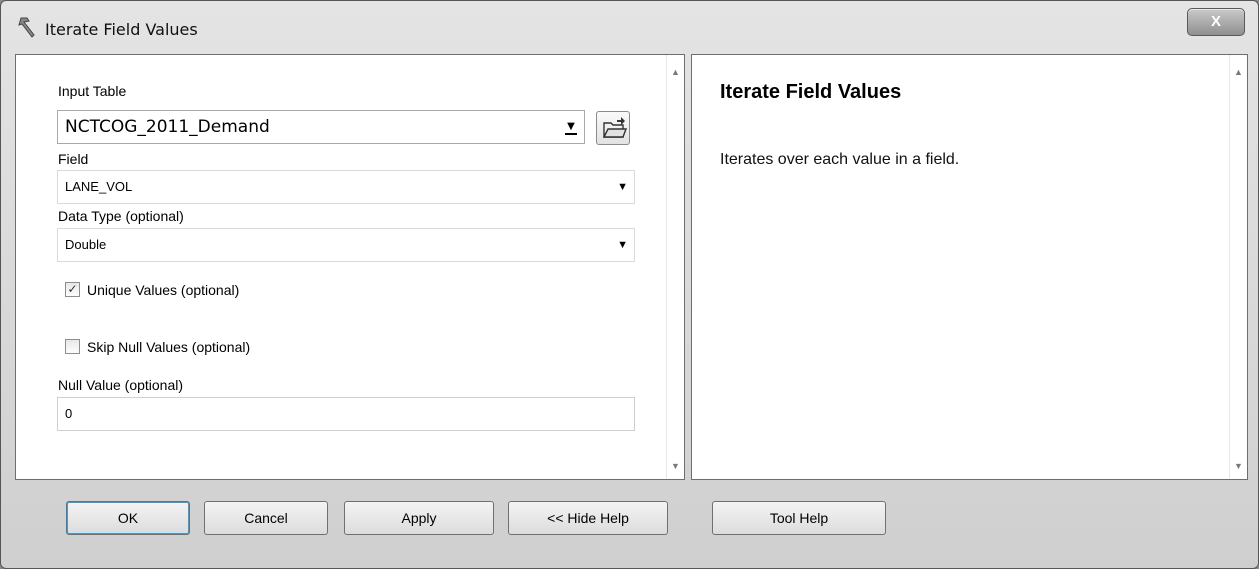  What do you see at coordinates (128, 518) in the screenshot?
I see `ok-button: OK` at bounding box center [128, 518].